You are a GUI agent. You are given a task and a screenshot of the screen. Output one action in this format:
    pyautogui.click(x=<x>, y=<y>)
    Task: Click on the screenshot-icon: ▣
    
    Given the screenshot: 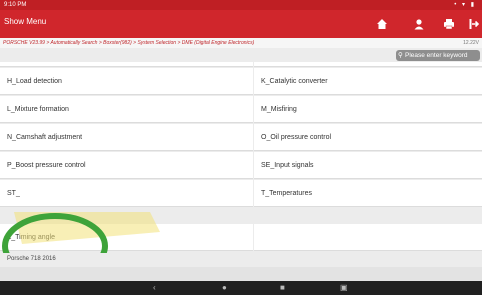 What is the action you would take?
    pyautogui.click(x=344, y=287)
    